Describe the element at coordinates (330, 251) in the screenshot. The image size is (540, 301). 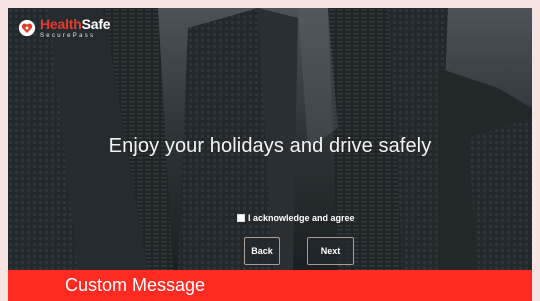
I see `next-button: Next` at that location.